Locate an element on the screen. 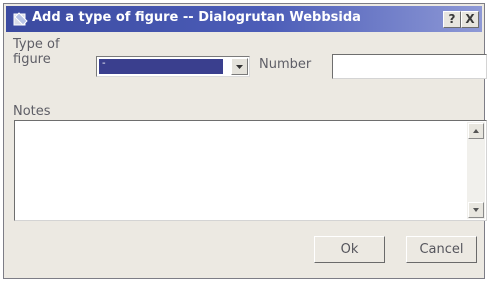 The height and width of the screenshot is (282, 488). arrow-up-icon is located at coordinates (476, 131).